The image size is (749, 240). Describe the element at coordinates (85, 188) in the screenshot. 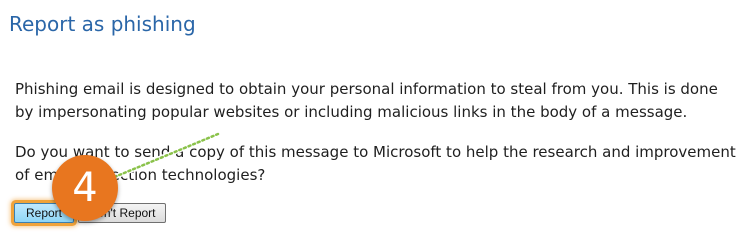

I see `step-number-badge: 4` at that location.